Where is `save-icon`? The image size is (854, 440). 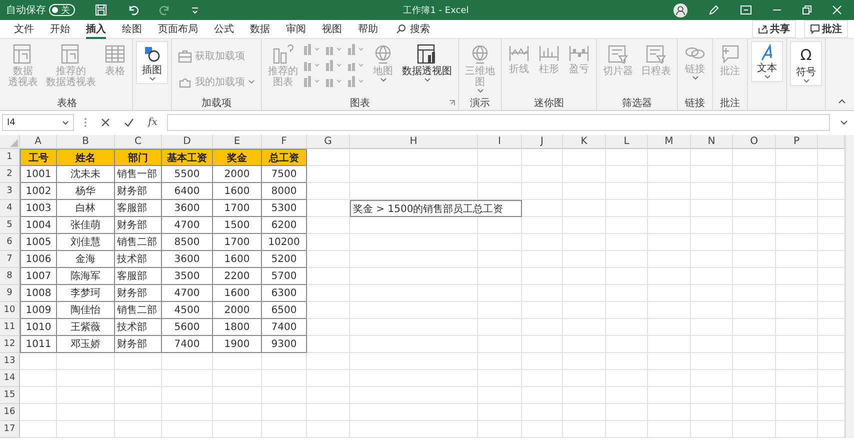
save-icon is located at coordinates (101, 10).